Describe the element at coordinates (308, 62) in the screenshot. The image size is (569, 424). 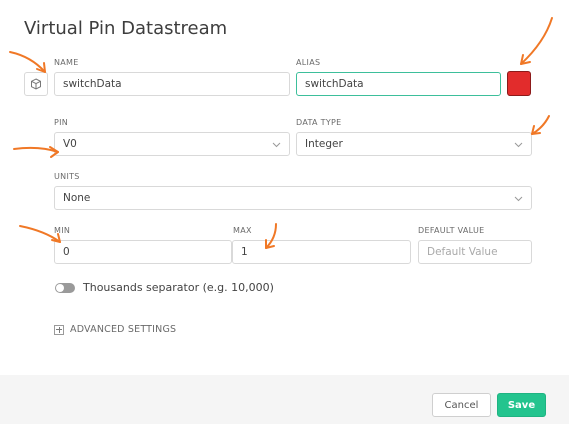
I see `alias-label: ALIAS` at that location.